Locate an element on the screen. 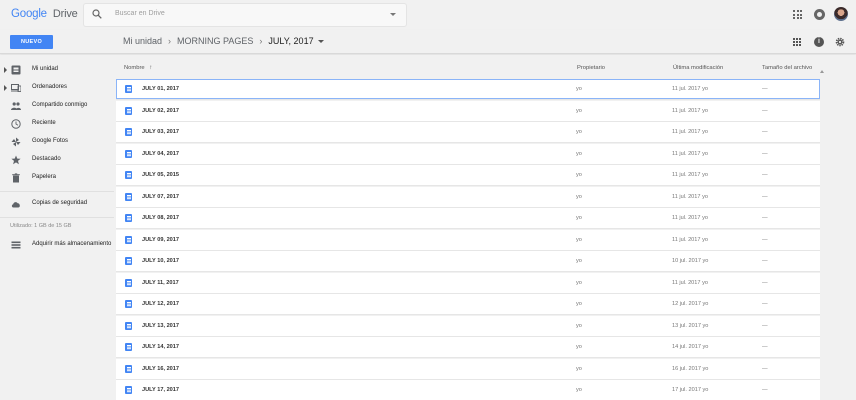 Image resolution: width=856 pixels, height=400 pixels. sidebar-item-google-photos: Google Fotos is located at coordinates (57, 142).